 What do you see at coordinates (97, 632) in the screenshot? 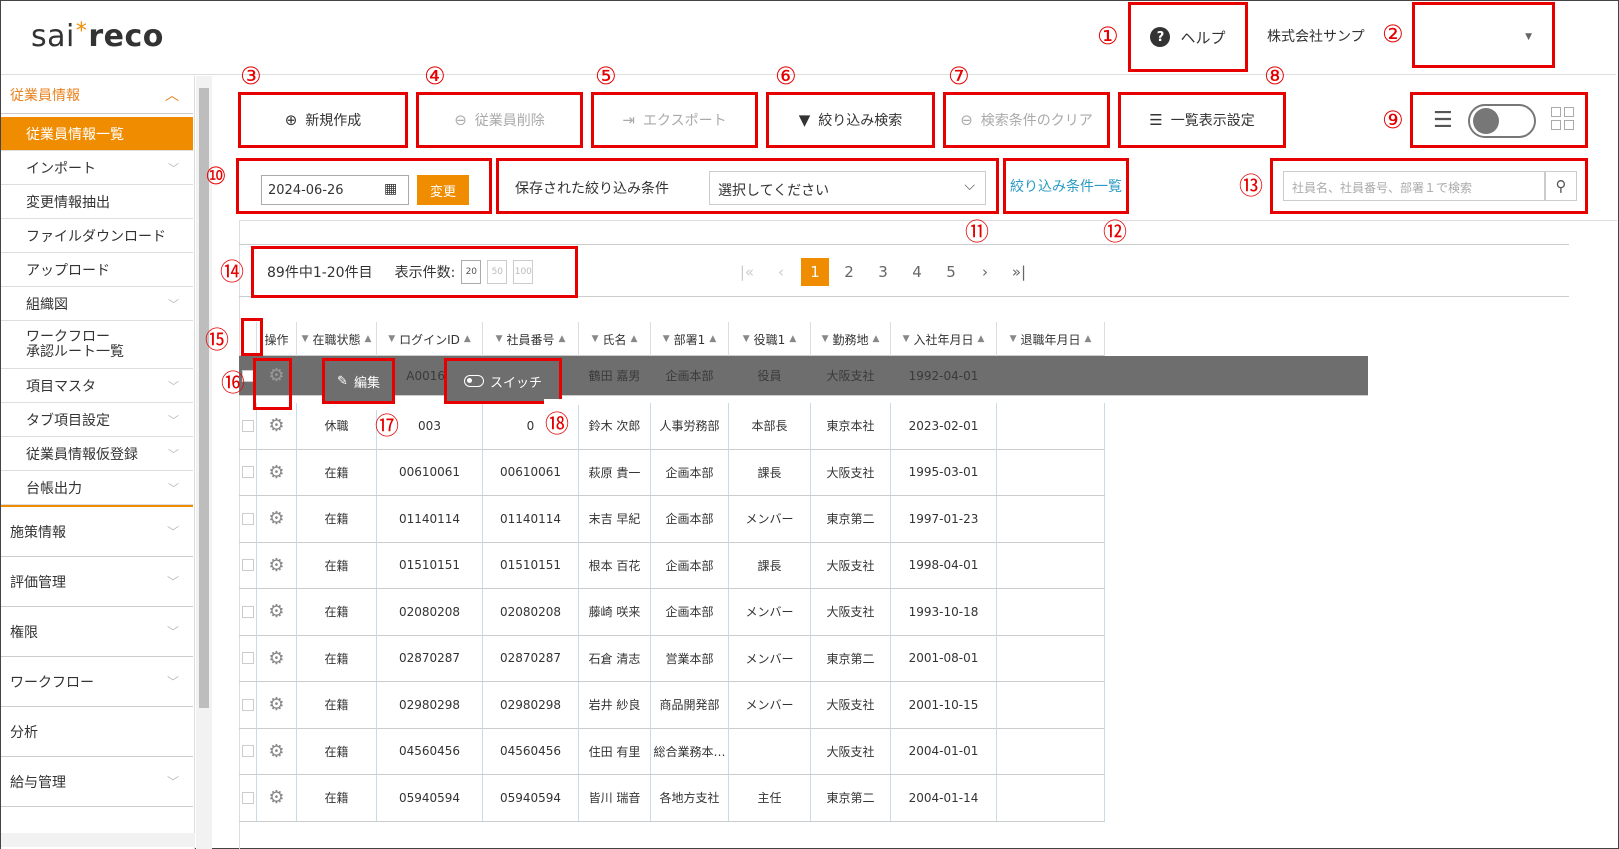
I see `sidebar-section-permissions: 権限 ﹀` at bounding box center [97, 632].